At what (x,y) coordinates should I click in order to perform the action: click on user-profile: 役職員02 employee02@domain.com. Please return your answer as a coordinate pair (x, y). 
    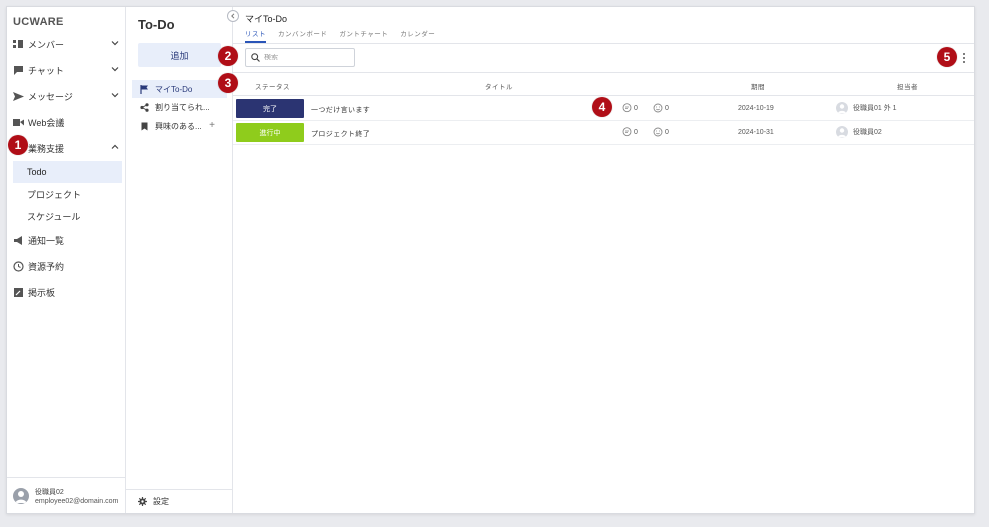
    Looking at the image, I should click on (66, 495).